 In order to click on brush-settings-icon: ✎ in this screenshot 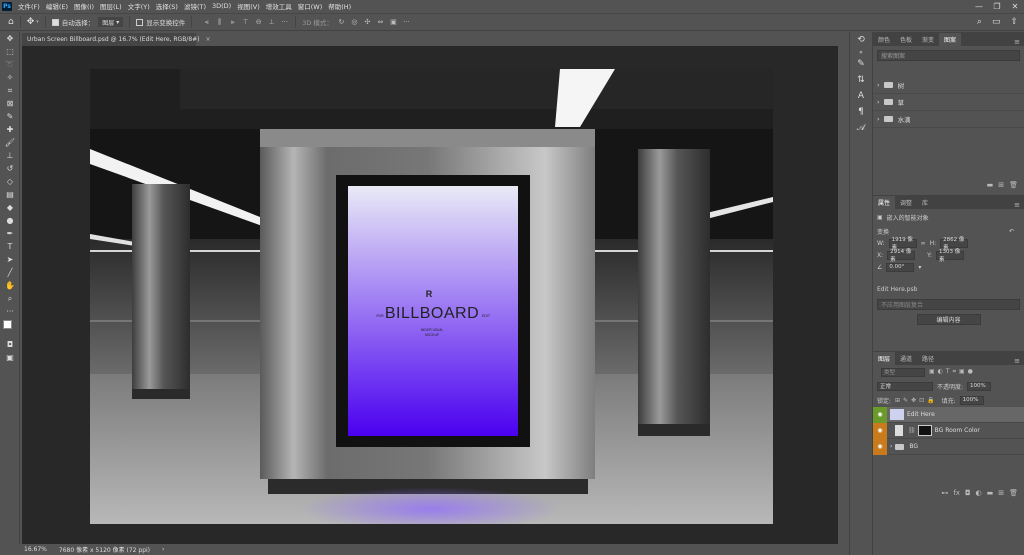, I will do `click(861, 64)`.